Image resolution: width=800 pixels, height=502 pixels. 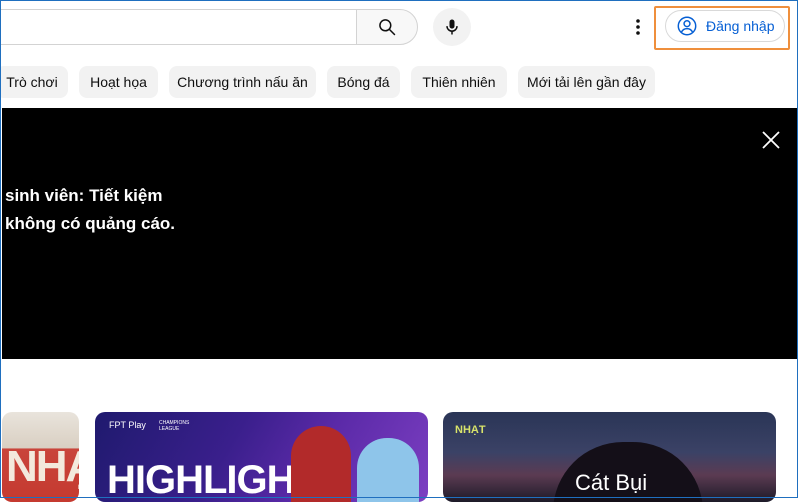 I want to click on search-input, so click(x=178, y=27).